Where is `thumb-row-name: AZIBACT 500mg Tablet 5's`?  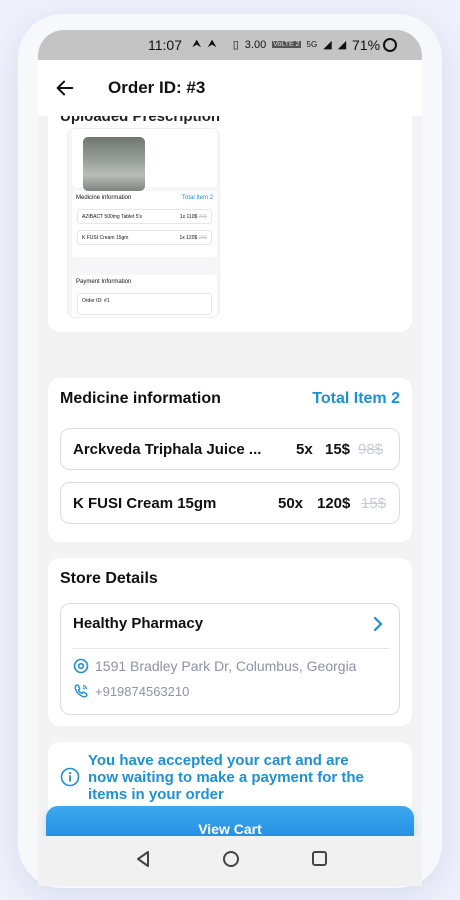 thumb-row-name: AZIBACT 500mg Tablet 5's is located at coordinates (112, 217).